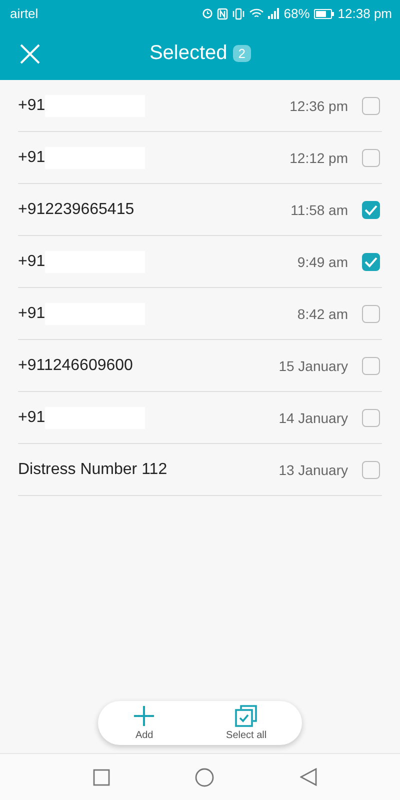 Image resolution: width=400 pixels, height=800 pixels. What do you see at coordinates (322, 262) in the screenshot?
I see `call-time: 9:49 am` at bounding box center [322, 262].